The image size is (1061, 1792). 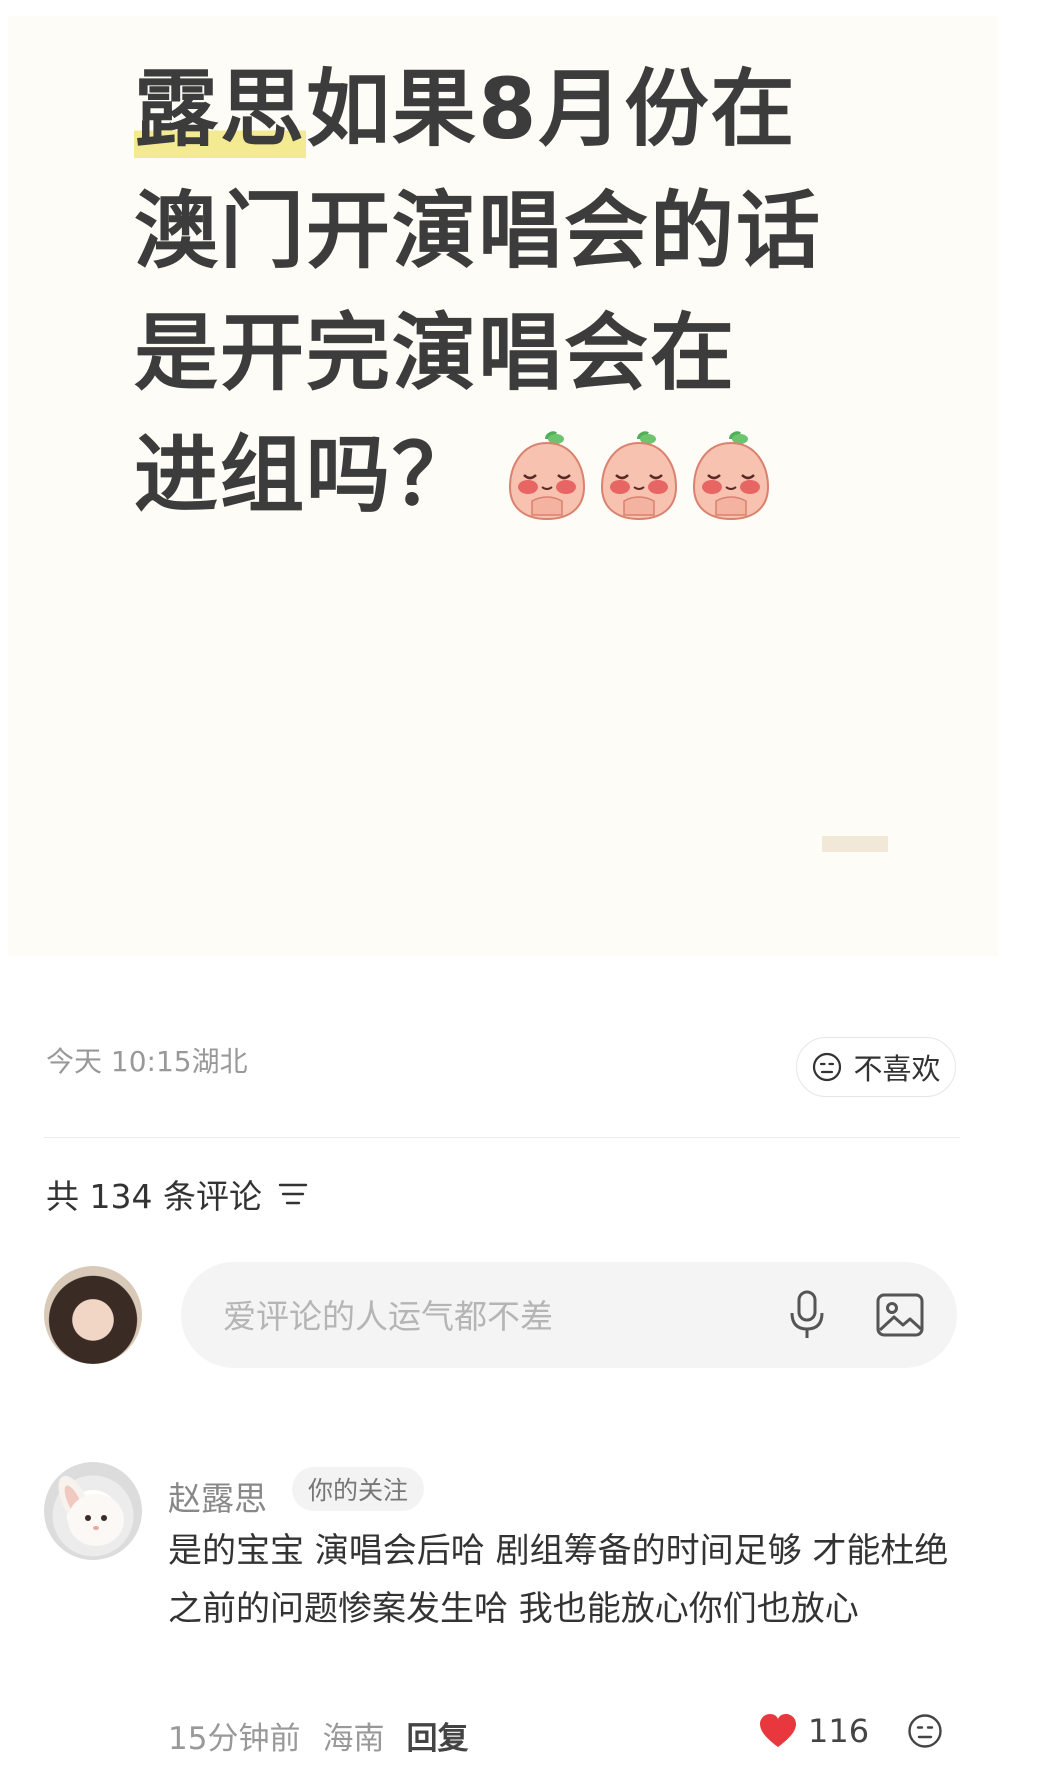 What do you see at coordinates (353, 1739) in the screenshot?
I see `comment-location: 海南` at bounding box center [353, 1739].